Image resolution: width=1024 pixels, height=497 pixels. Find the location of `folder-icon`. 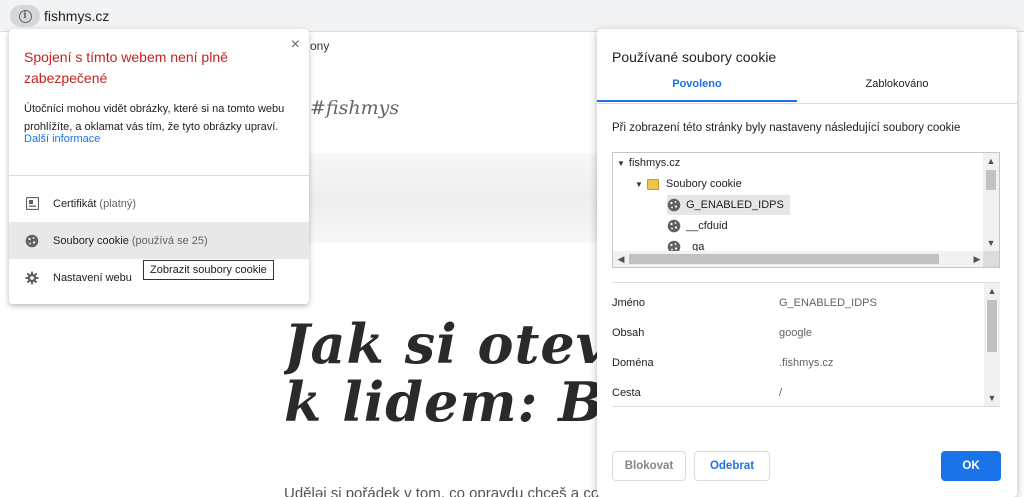

folder-icon is located at coordinates (652, 184).